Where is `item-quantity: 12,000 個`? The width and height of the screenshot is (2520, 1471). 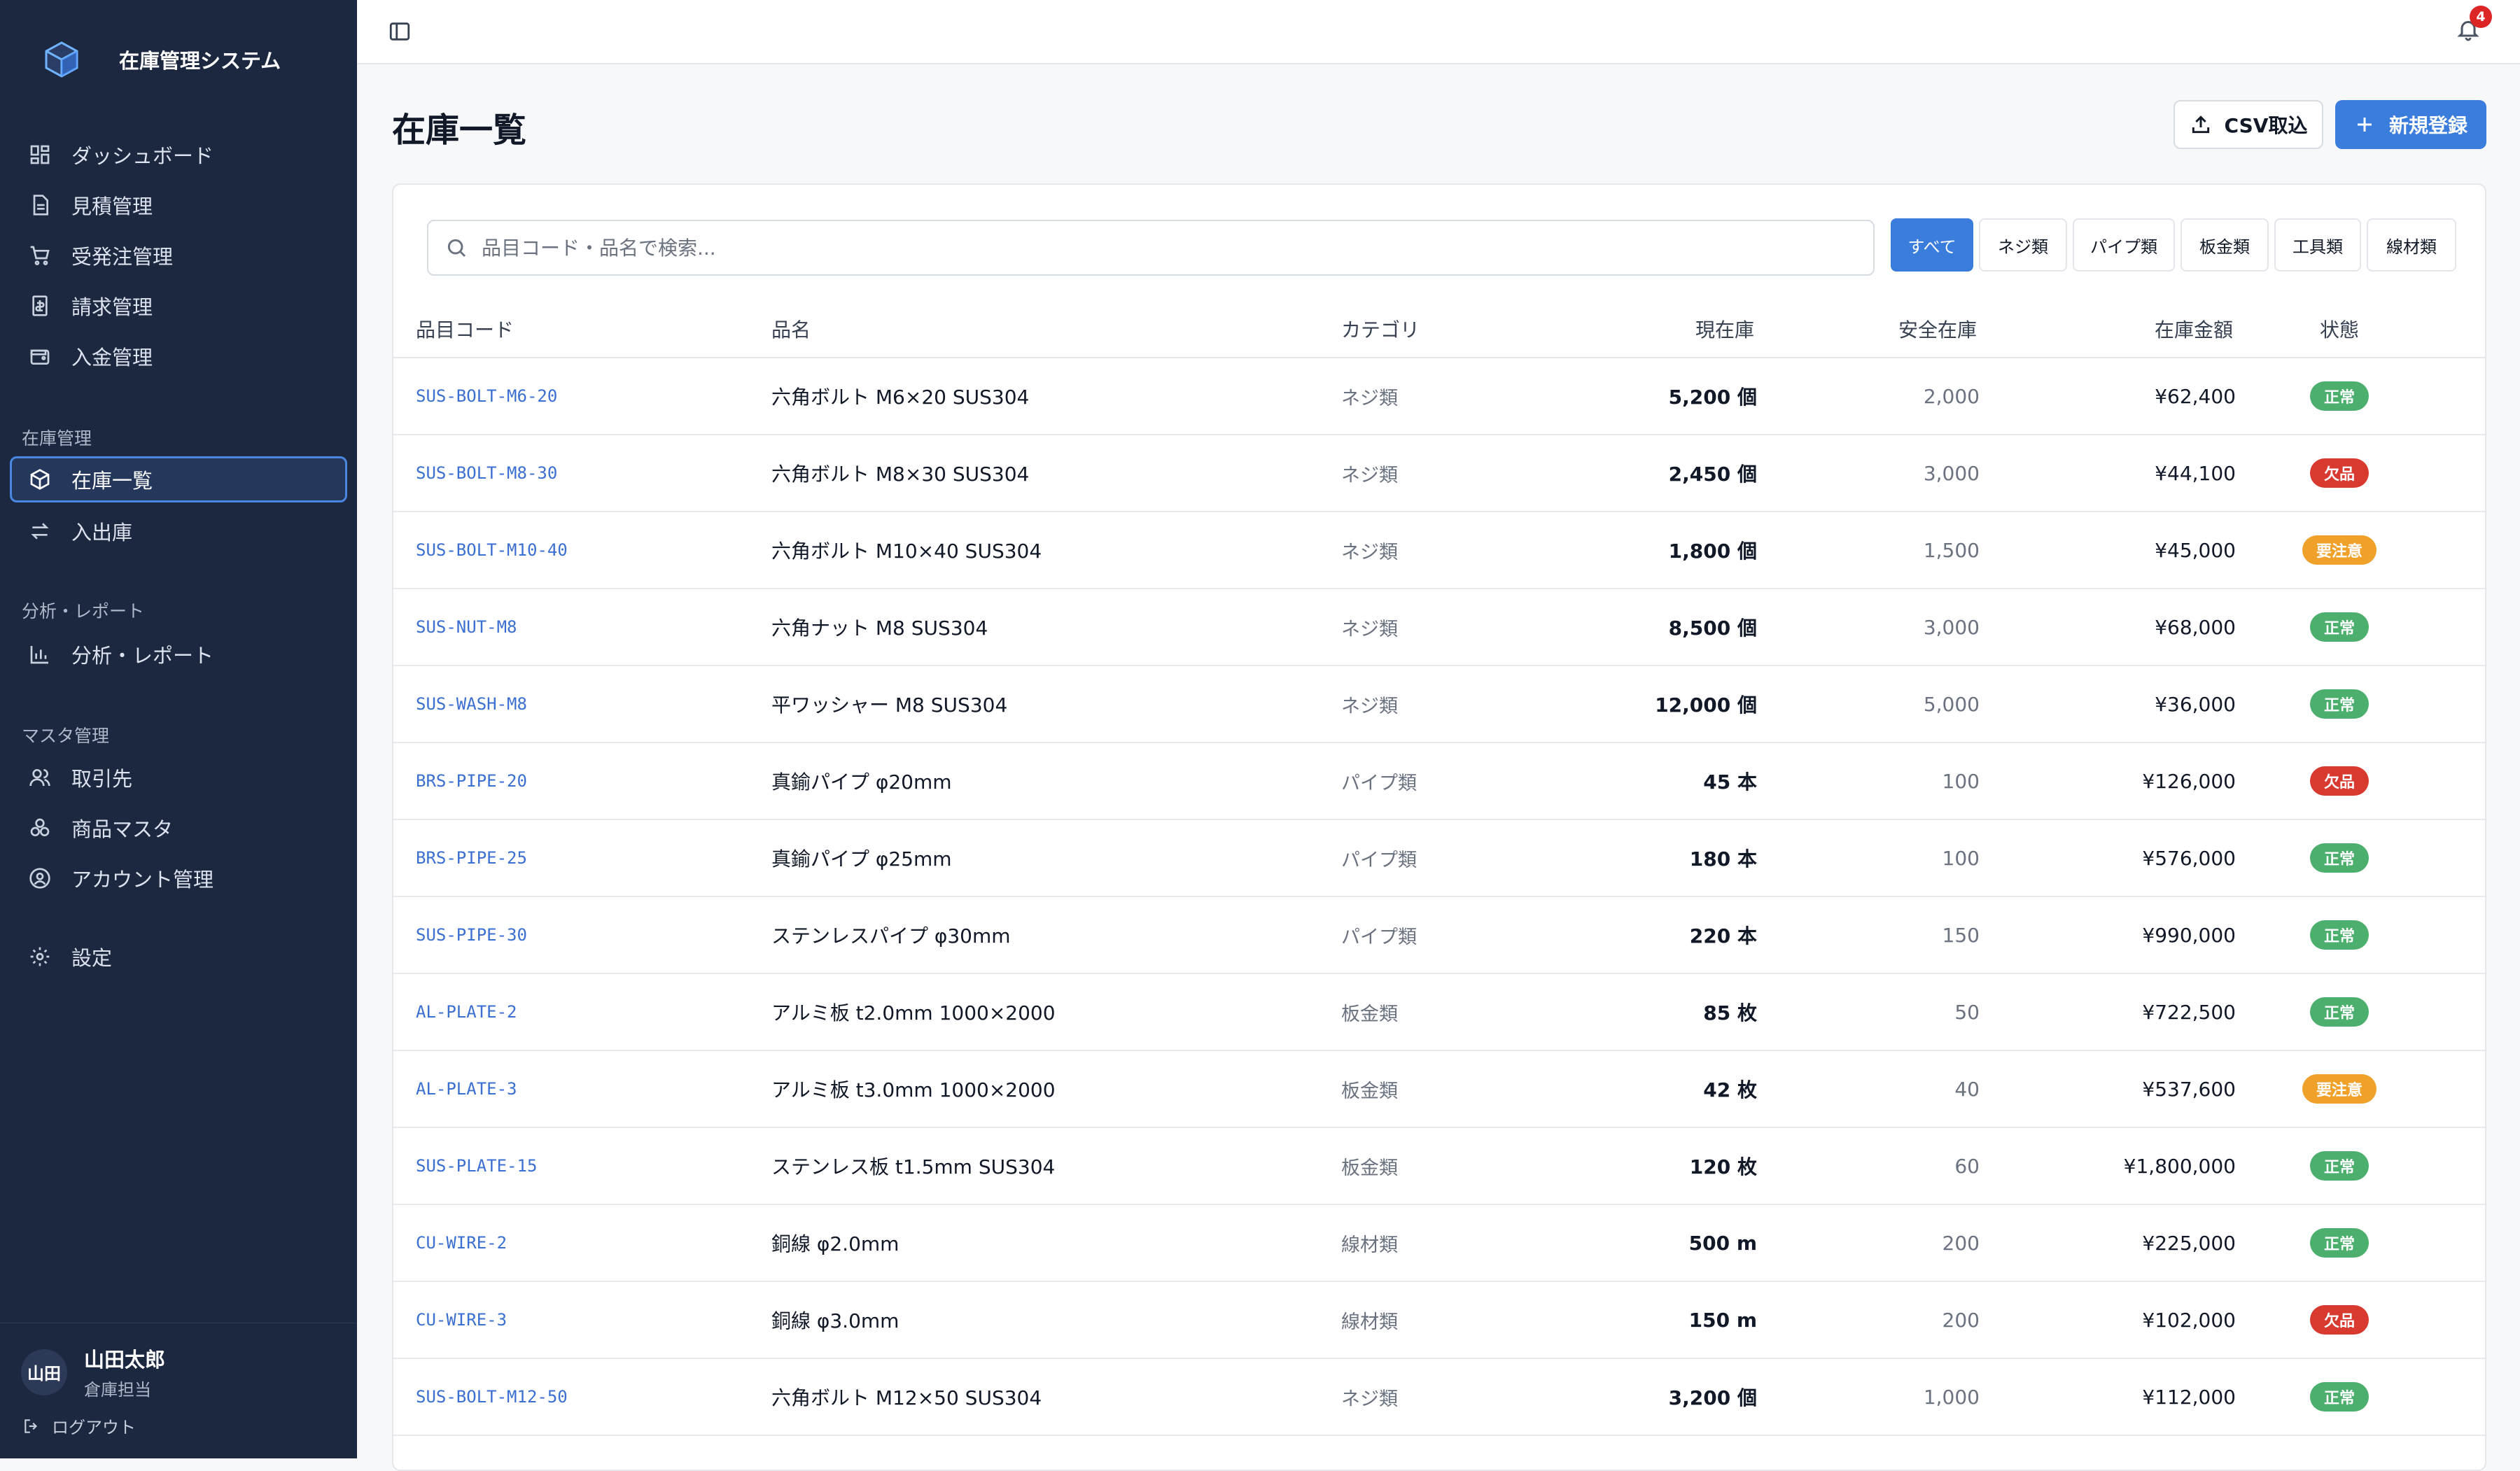 item-quantity: 12,000 個 is located at coordinates (1706, 705).